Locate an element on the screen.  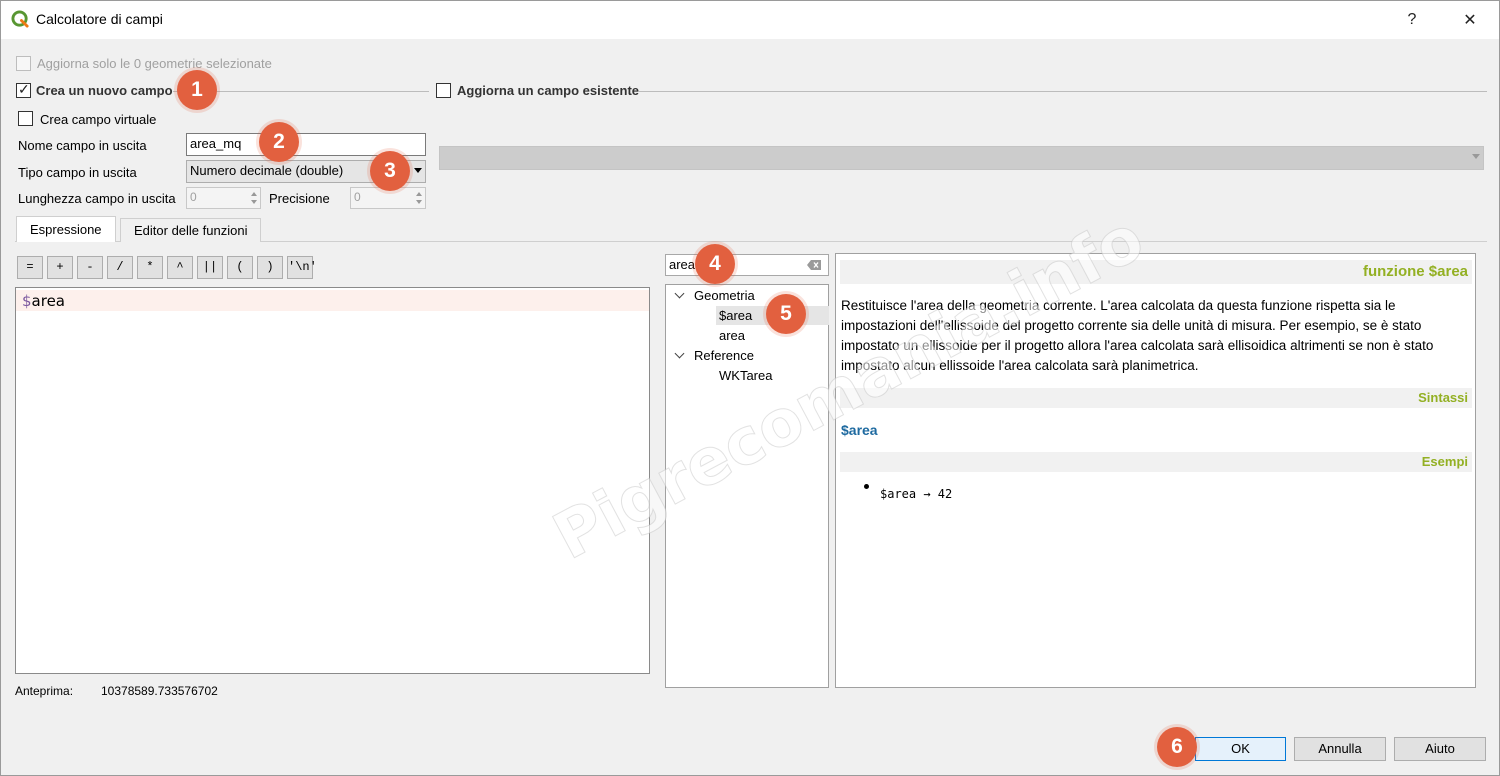
function-tree: Geometria $area area Reference WKTarea is located at coordinates (747, 486).